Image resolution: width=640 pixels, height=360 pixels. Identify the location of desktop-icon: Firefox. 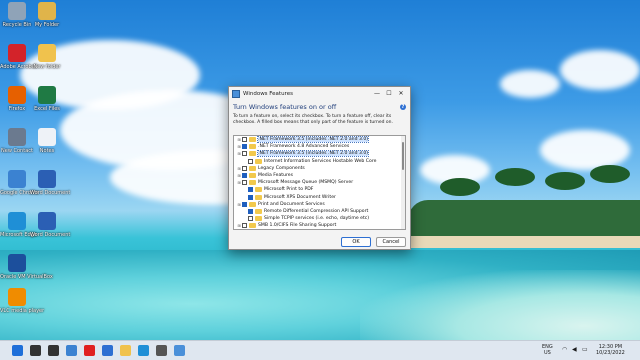
(17, 99).